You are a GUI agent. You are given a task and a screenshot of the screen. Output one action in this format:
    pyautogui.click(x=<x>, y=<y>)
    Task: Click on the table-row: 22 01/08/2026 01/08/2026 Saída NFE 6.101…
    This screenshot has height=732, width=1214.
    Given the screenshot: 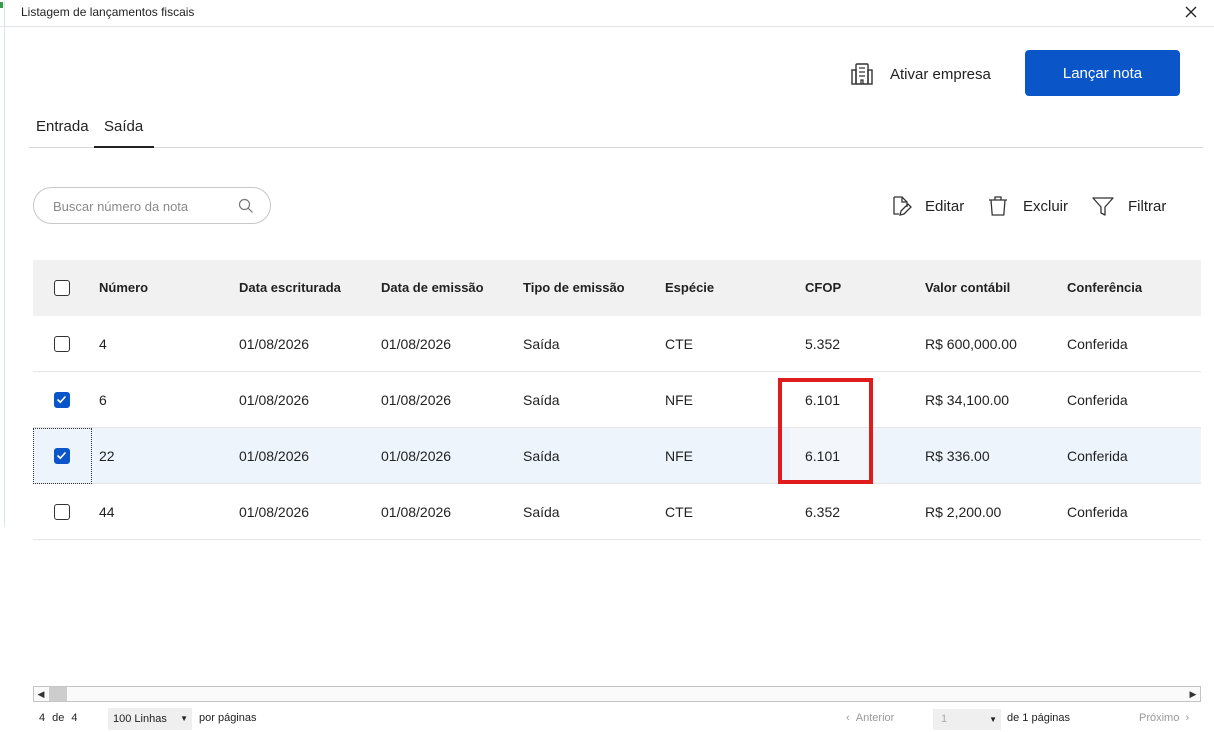 What is the action you would take?
    pyautogui.click(x=617, y=456)
    